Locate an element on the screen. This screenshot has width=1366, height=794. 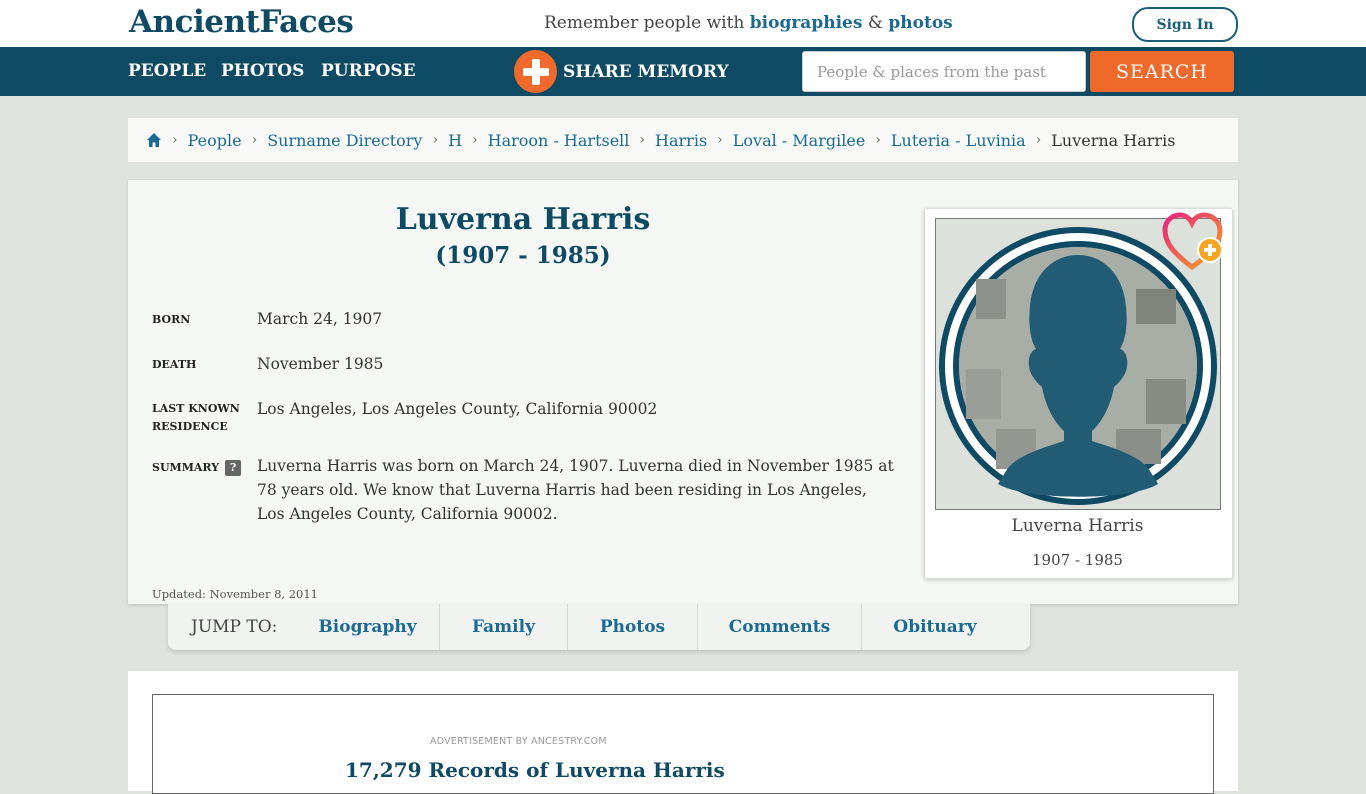
share-memory-label: SHARE MEMORY is located at coordinates (646, 71).